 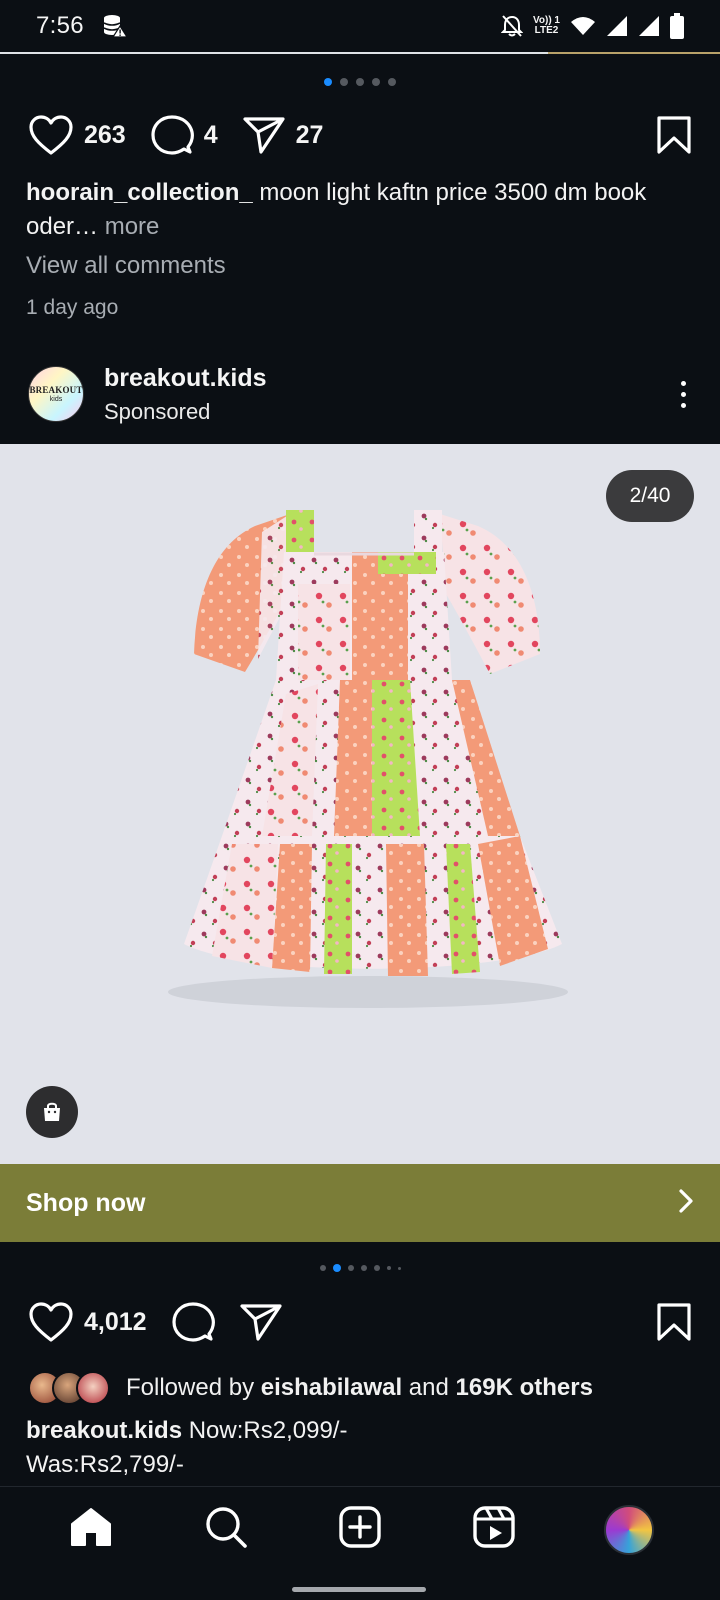 What do you see at coordinates (683, 394) in the screenshot?
I see `more-options-icon` at bounding box center [683, 394].